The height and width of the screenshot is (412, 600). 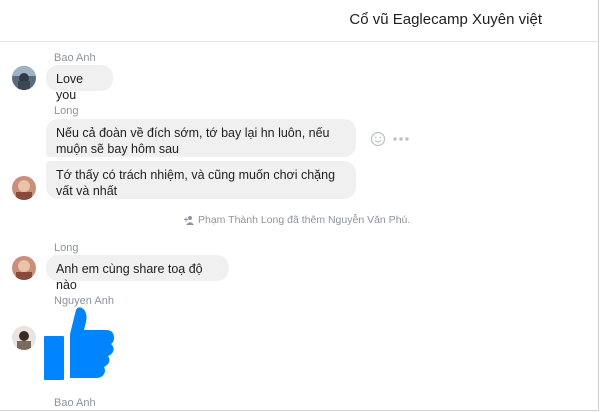 I want to click on chat-header: Cổ vũ Eaglecamp Xuyên việt, so click(x=299, y=21).